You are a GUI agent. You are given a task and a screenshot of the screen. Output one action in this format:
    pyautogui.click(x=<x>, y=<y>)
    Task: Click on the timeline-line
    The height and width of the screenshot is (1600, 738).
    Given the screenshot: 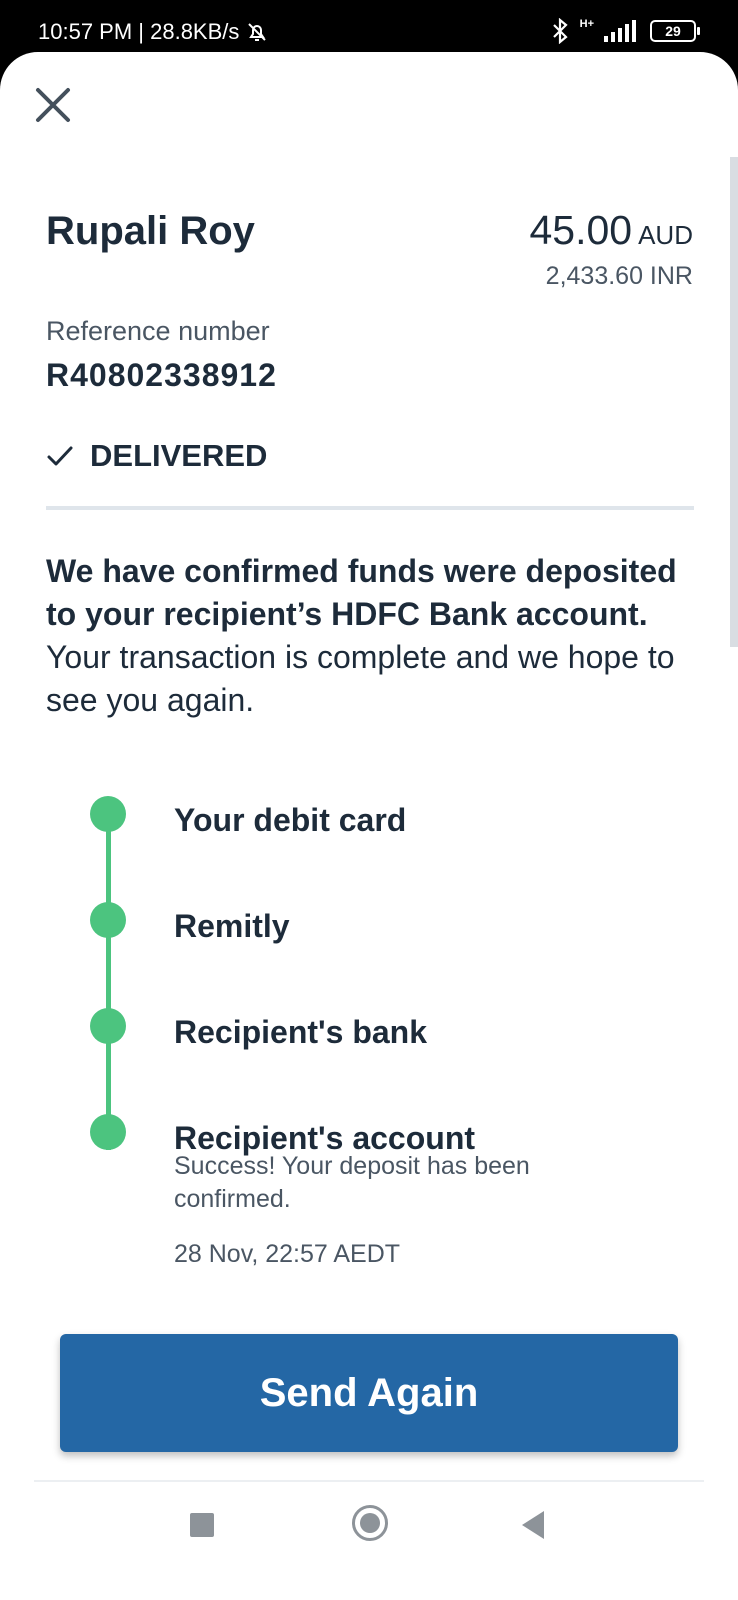 What is the action you would take?
    pyautogui.click(x=108, y=990)
    